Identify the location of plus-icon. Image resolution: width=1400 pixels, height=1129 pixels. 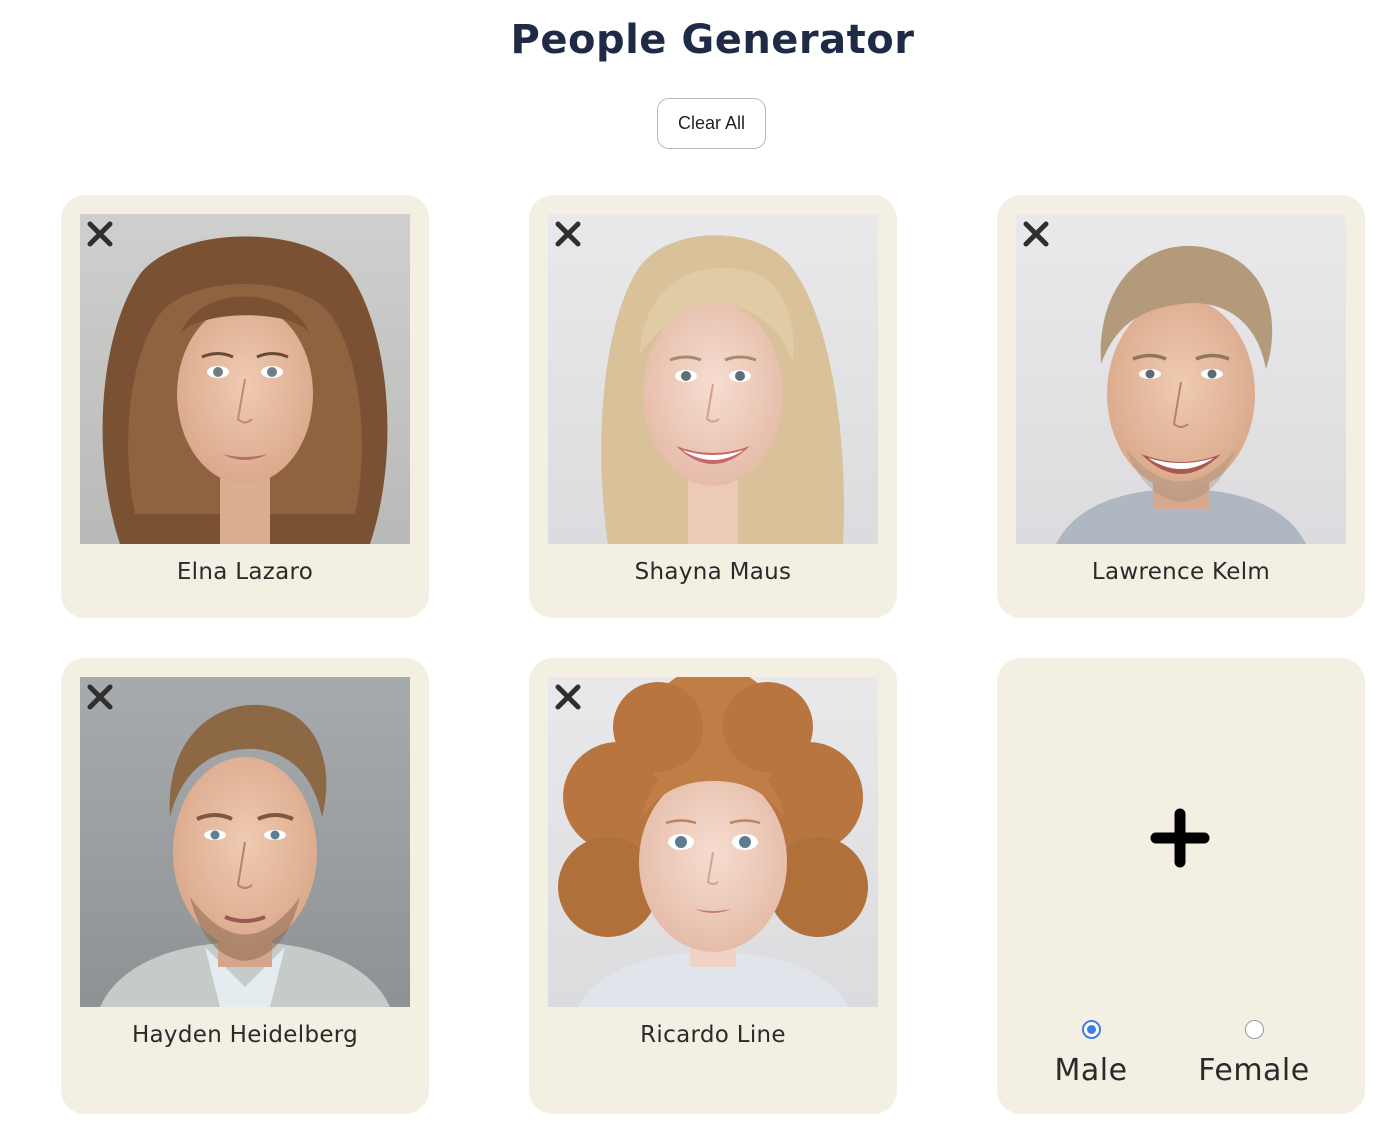
(1180, 838).